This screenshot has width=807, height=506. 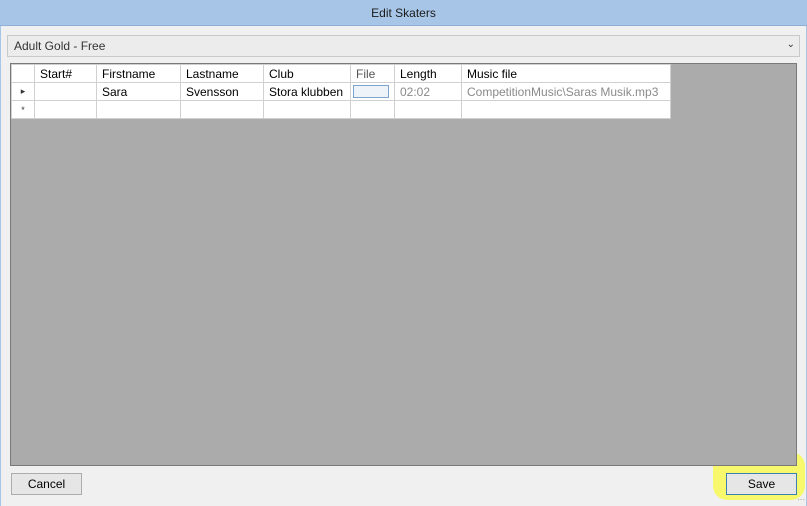 I want to click on column-header-length: Length, so click(x=428, y=73).